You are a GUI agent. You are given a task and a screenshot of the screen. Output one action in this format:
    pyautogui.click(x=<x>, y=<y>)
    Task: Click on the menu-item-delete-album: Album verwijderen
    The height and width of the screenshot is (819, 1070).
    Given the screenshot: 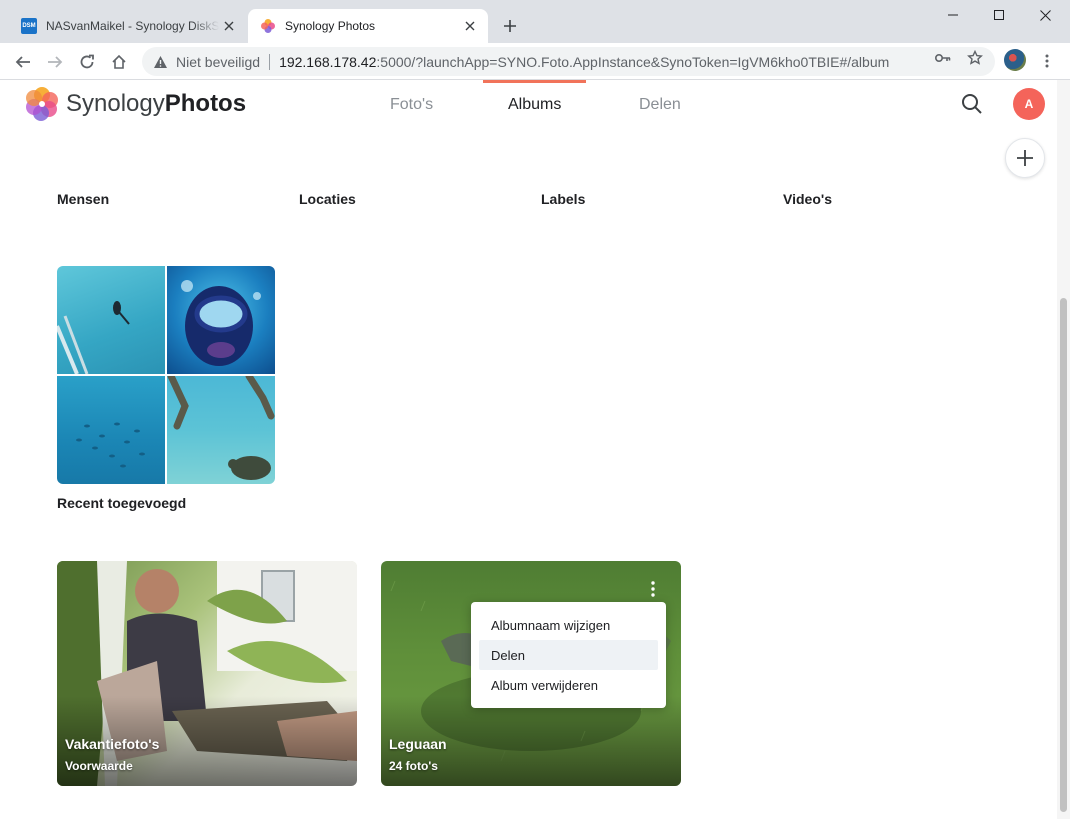 What is the action you would take?
    pyautogui.click(x=568, y=685)
    